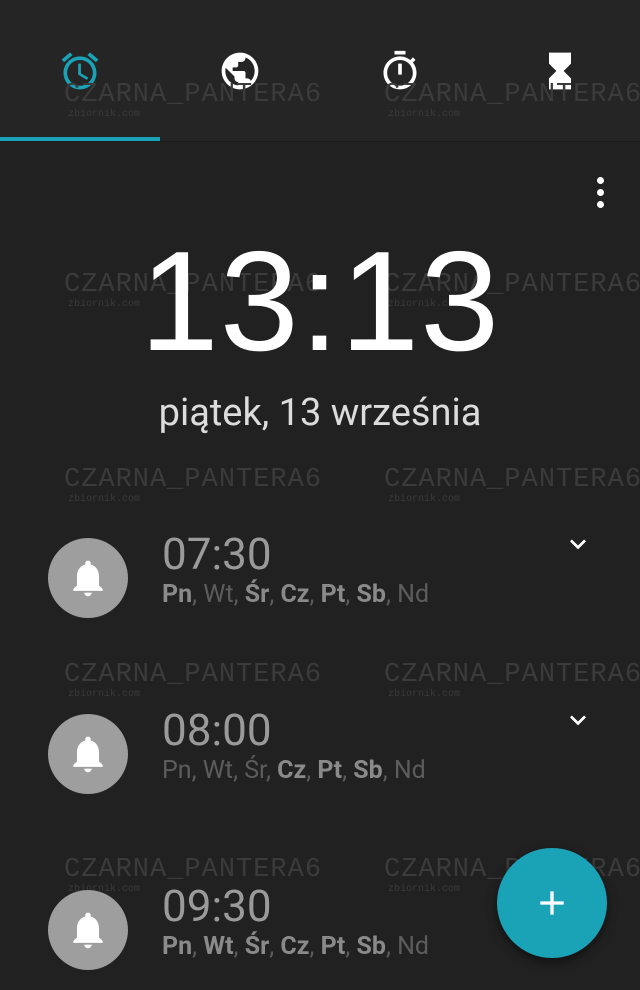 The width and height of the screenshot is (640, 990). I want to click on alarm-time: 08:00, so click(217, 730).